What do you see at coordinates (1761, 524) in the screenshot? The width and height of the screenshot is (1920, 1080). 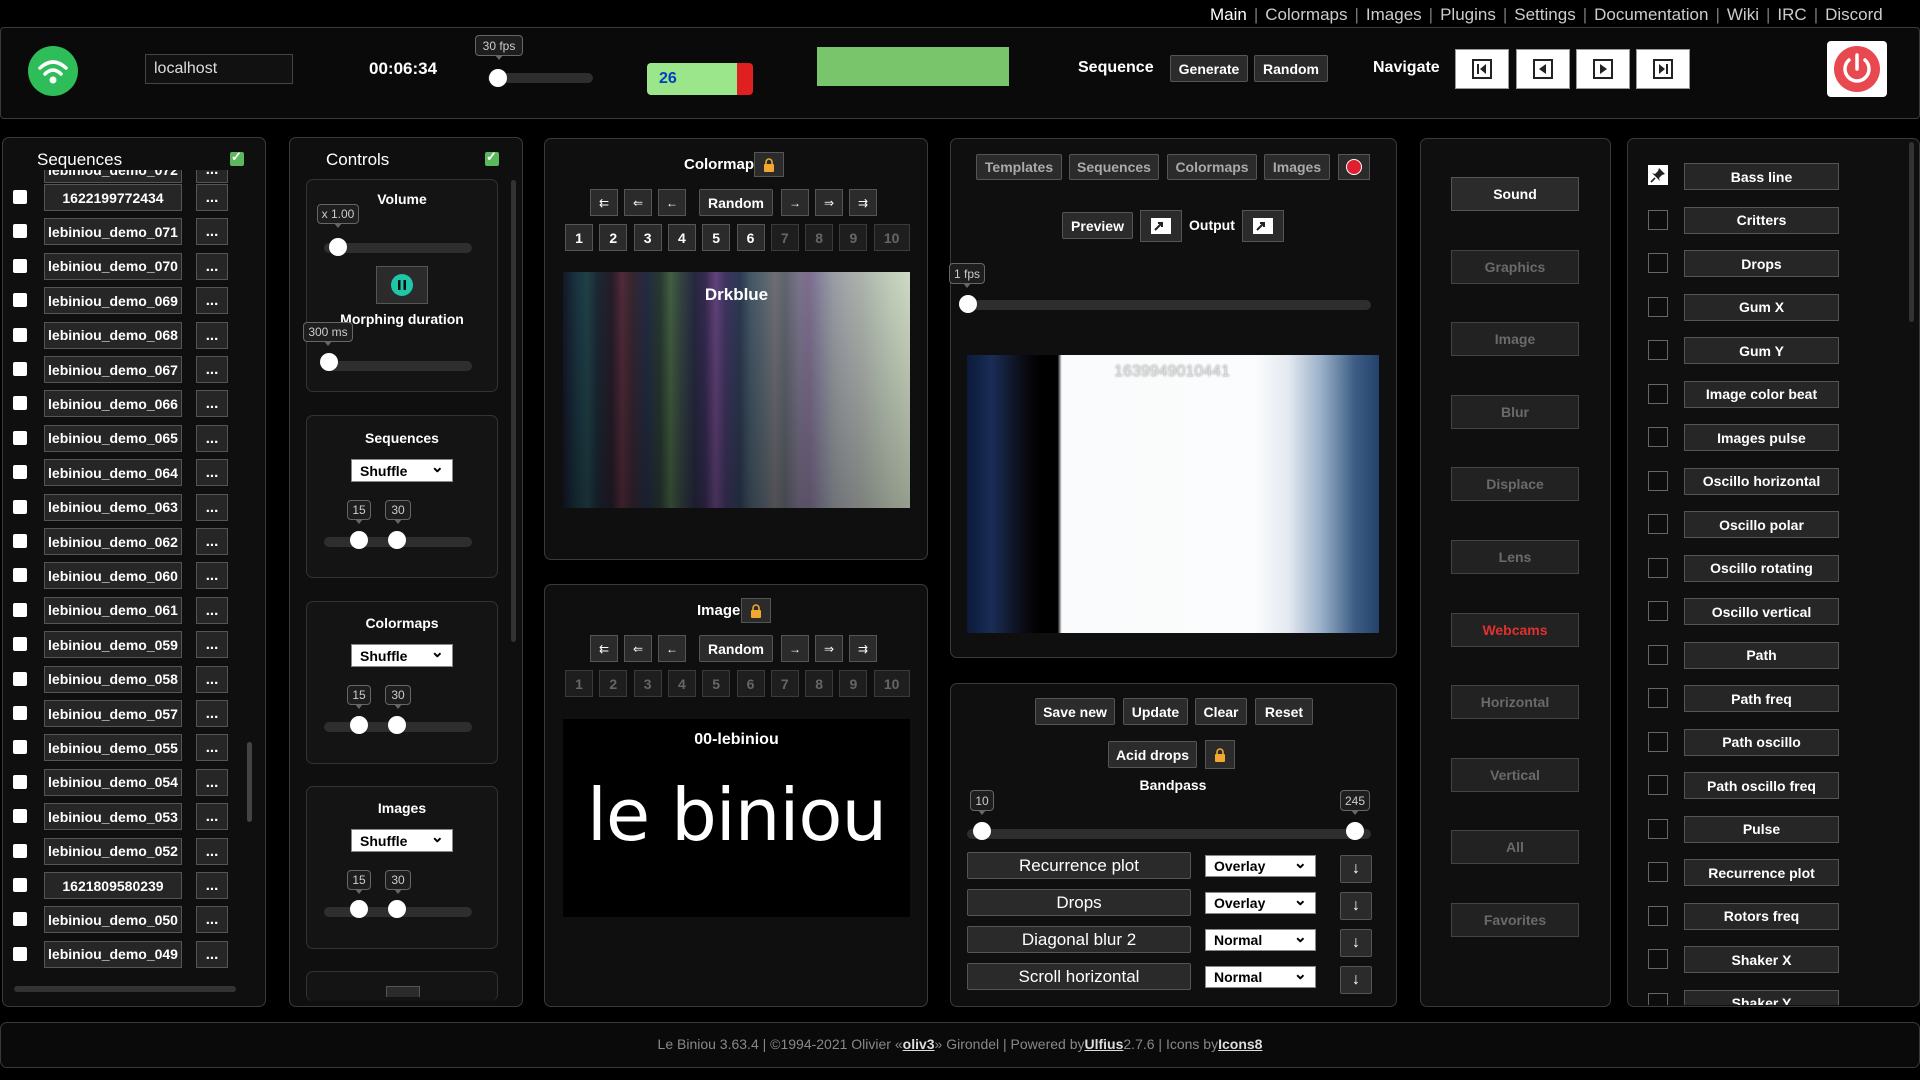 I see `plugin-button: Oscillo polar` at bounding box center [1761, 524].